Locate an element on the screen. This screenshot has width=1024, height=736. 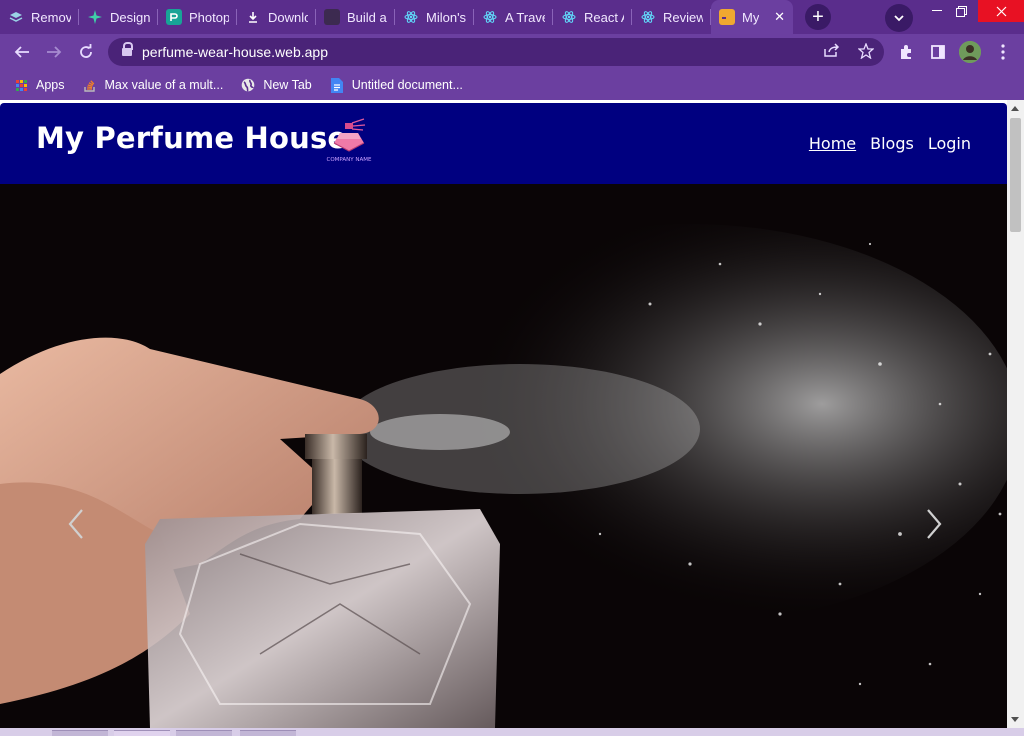
bookmark-apps: Apps is located at coordinates (39, 85).